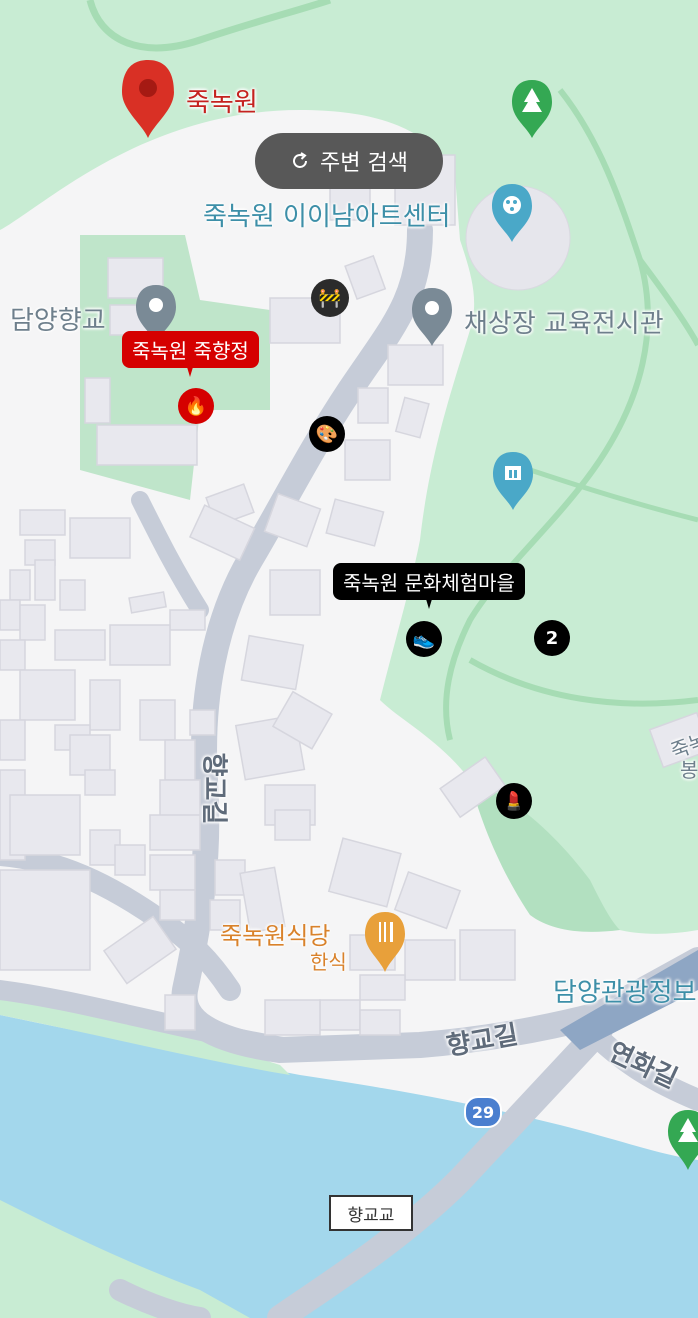 Image resolution: width=698 pixels, height=1318 pixels. I want to click on palette-marker: 🎨, so click(327, 434).